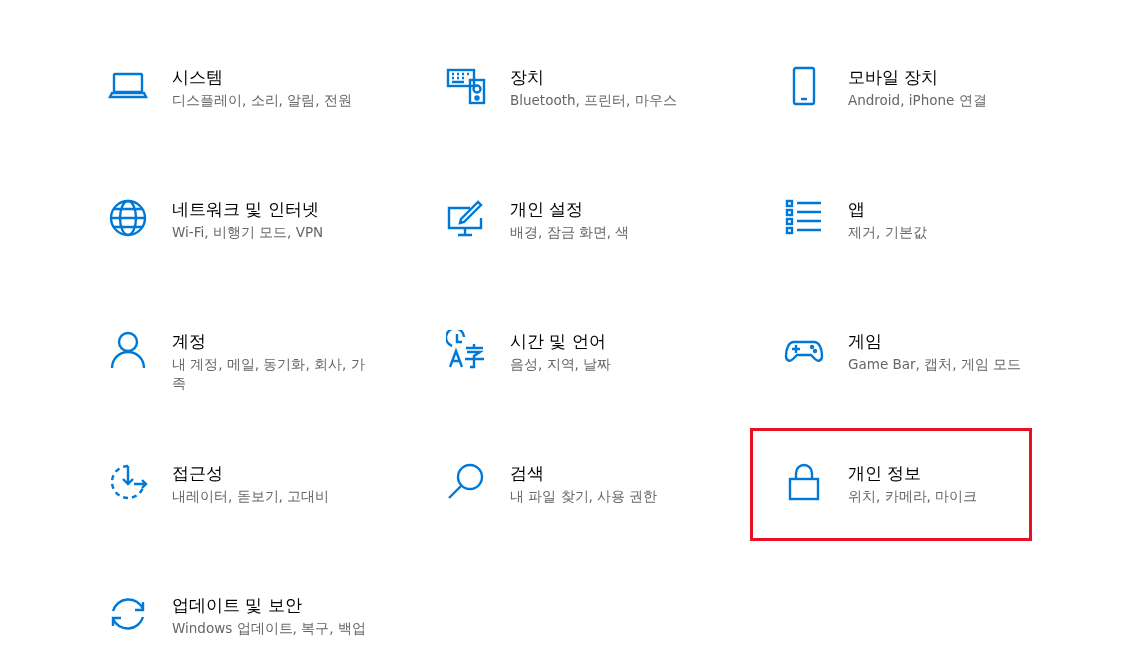  I want to click on settings-tile: 시간 및 언어 음성, 지역, 날짜, so click(553, 352).